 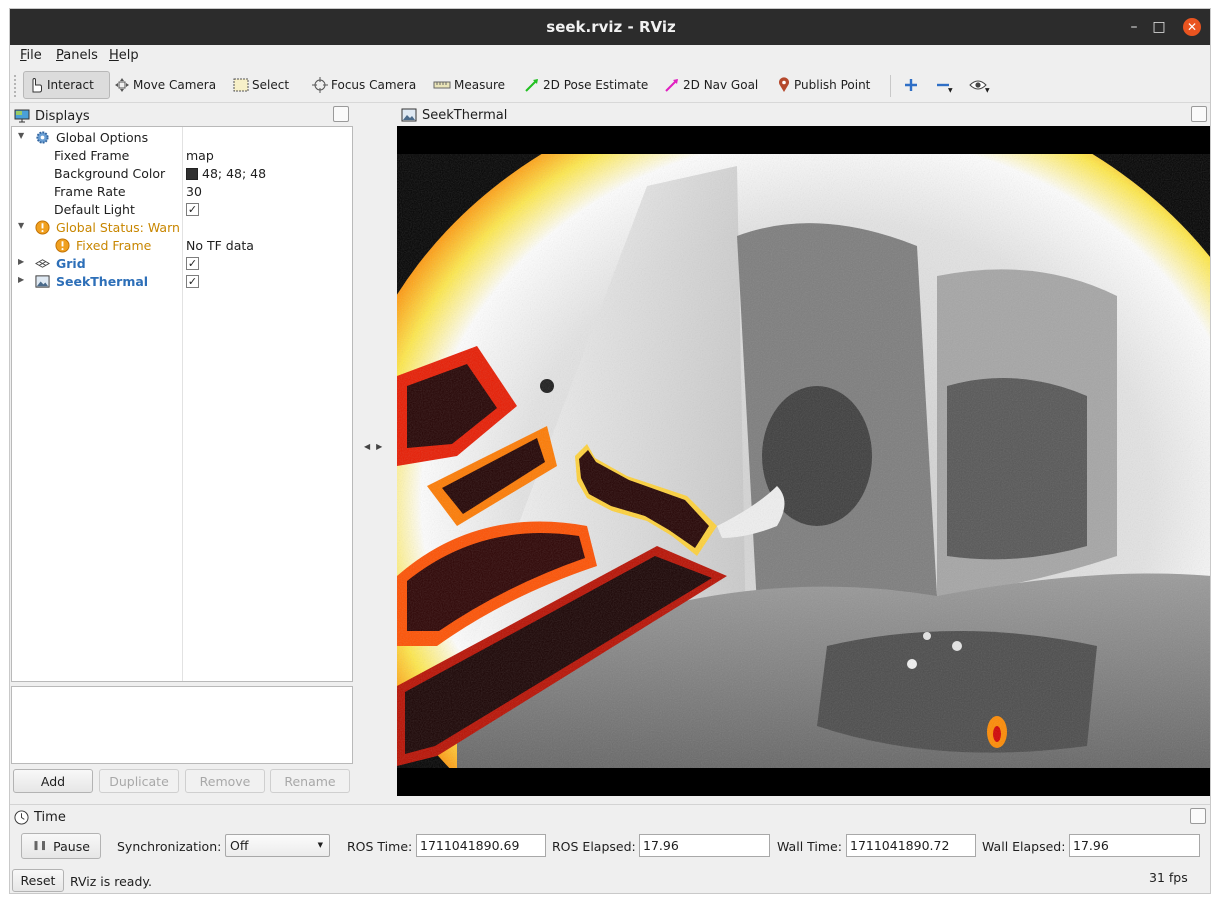 What do you see at coordinates (442, 85) in the screenshot?
I see `ruler-icon` at bounding box center [442, 85].